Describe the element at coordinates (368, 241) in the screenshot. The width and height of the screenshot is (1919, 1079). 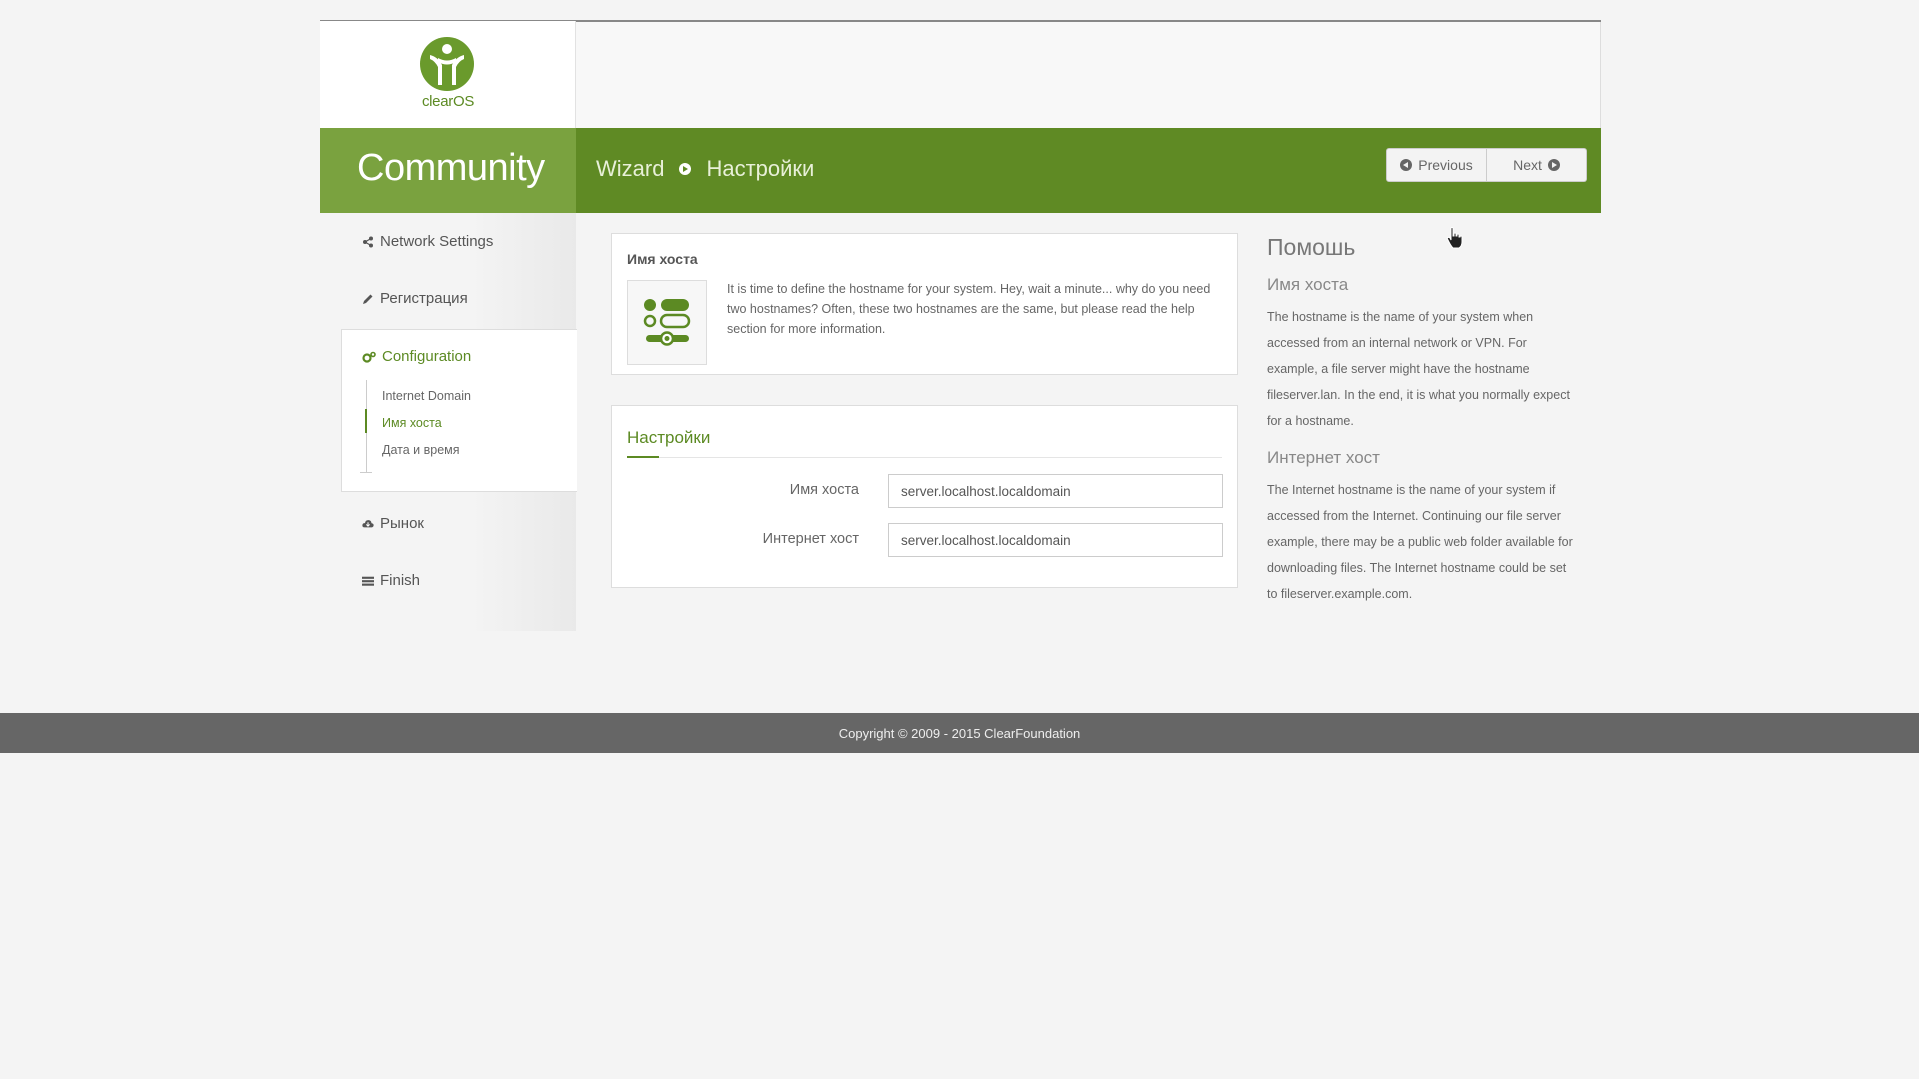
I see `share-icon` at that location.